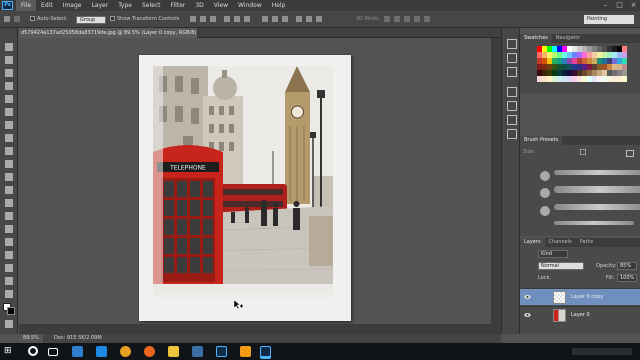  What do you see at coordinates (173, 351) in the screenshot?
I see `file-explorer-icon` at bounding box center [173, 351].